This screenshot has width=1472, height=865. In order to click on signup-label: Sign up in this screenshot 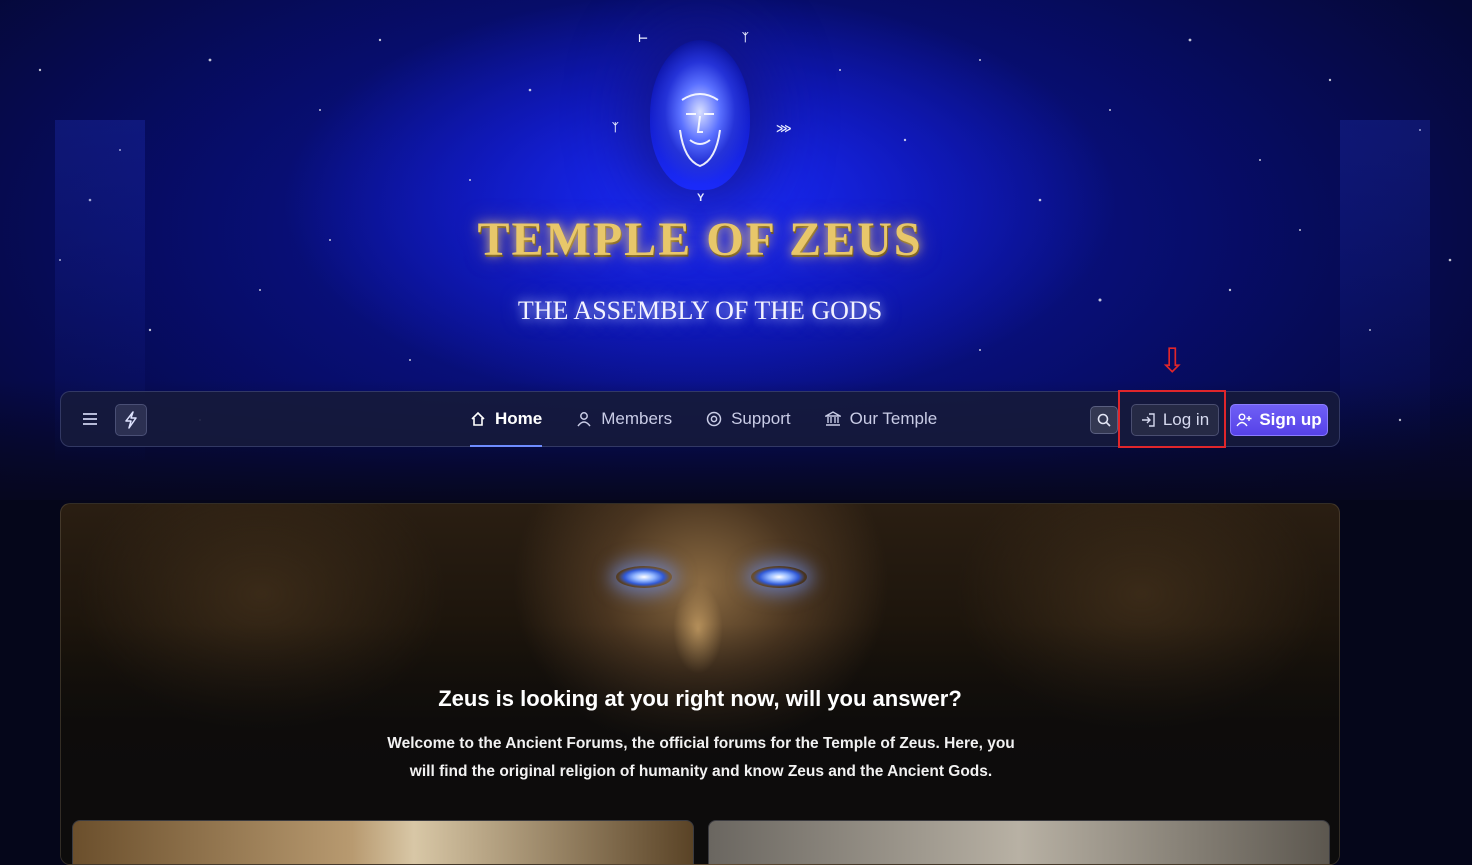, I will do `click(1290, 419)`.